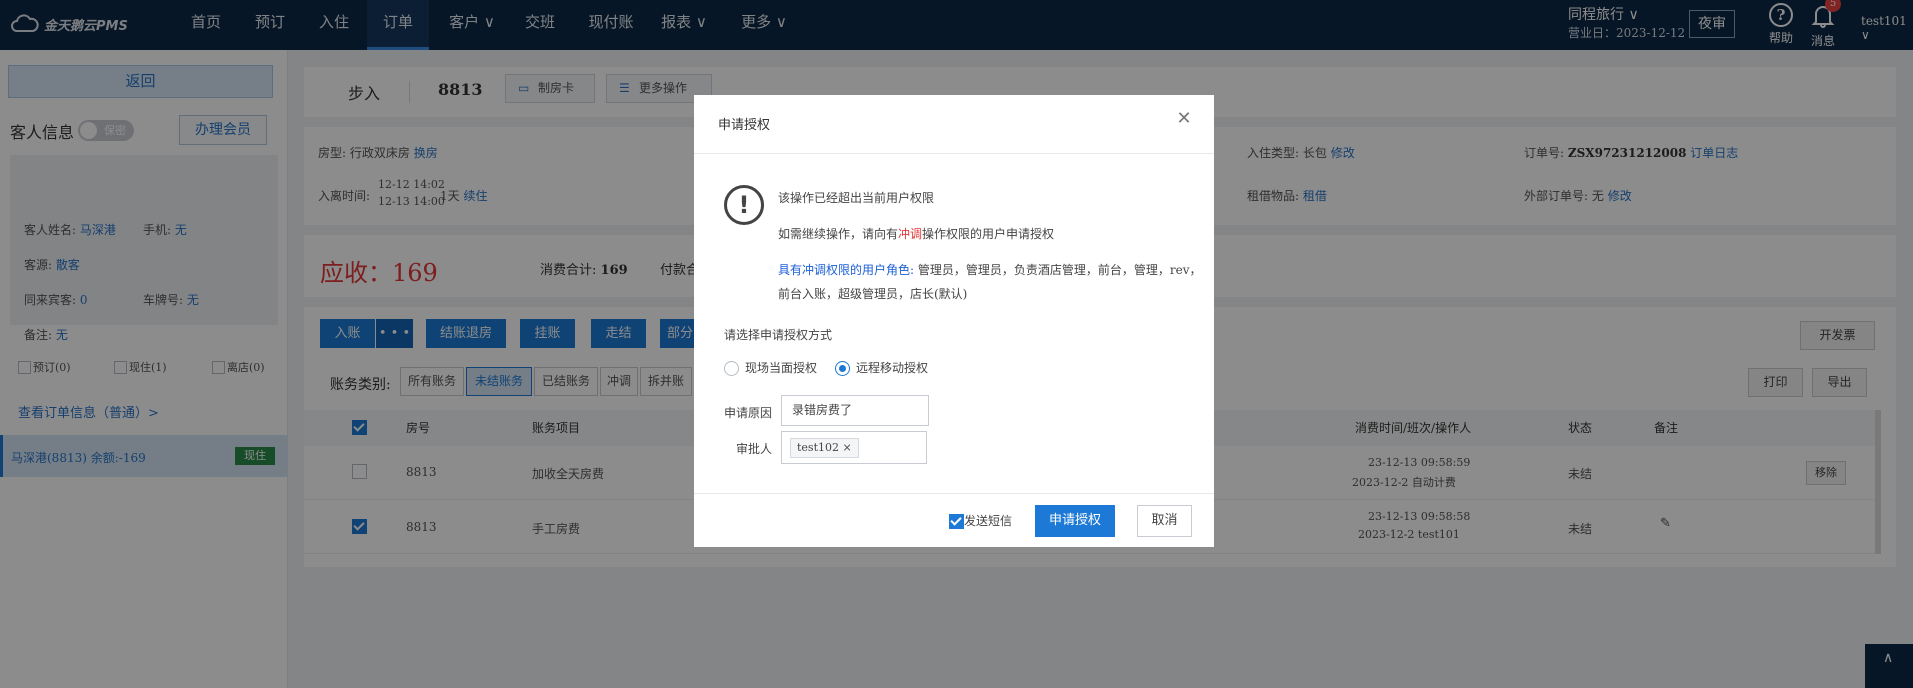  I want to click on method-onsite-radio, so click(731, 368).